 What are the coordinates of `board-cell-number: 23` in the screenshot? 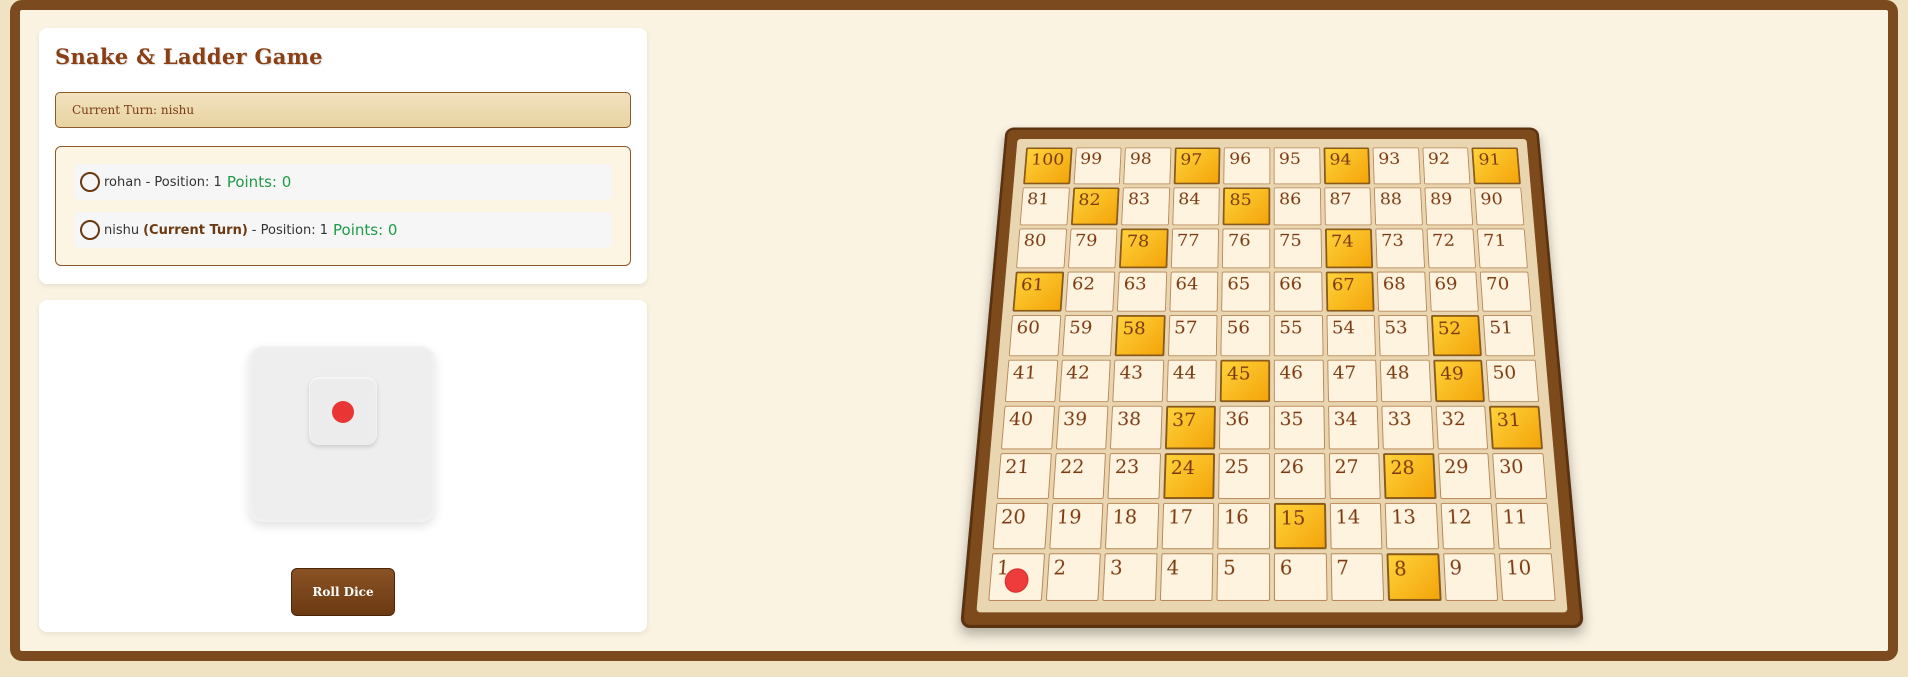 It's located at (1127, 467).